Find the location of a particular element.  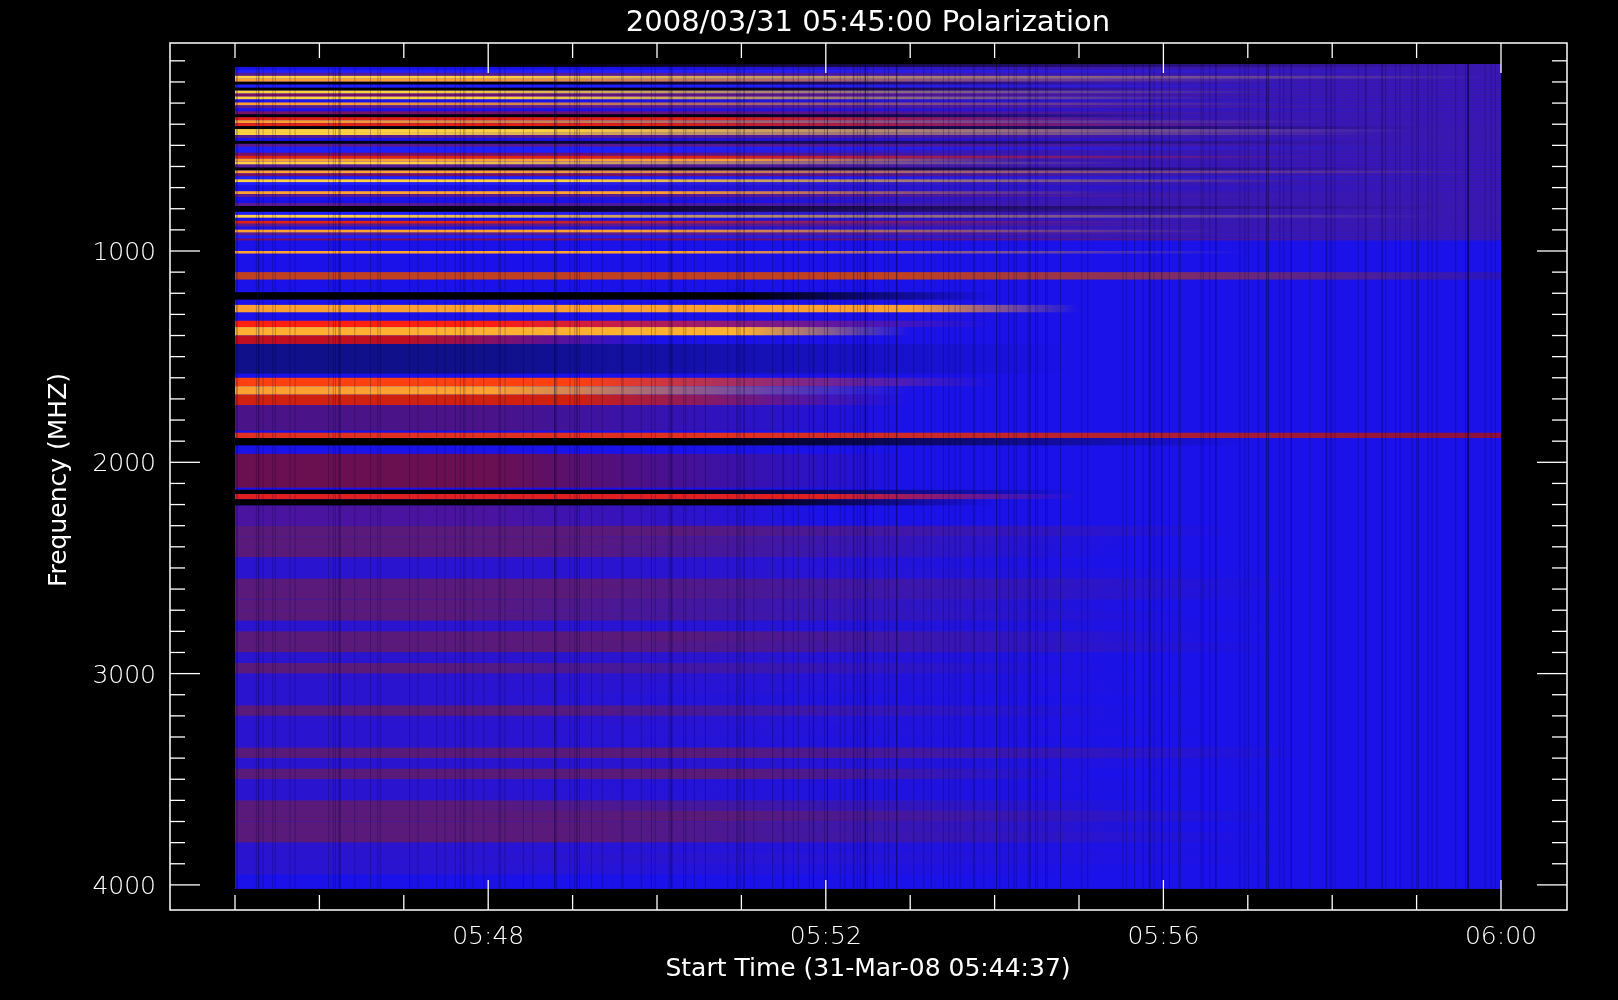

axis-tick-label: 1000 is located at coordinates (124, 251).